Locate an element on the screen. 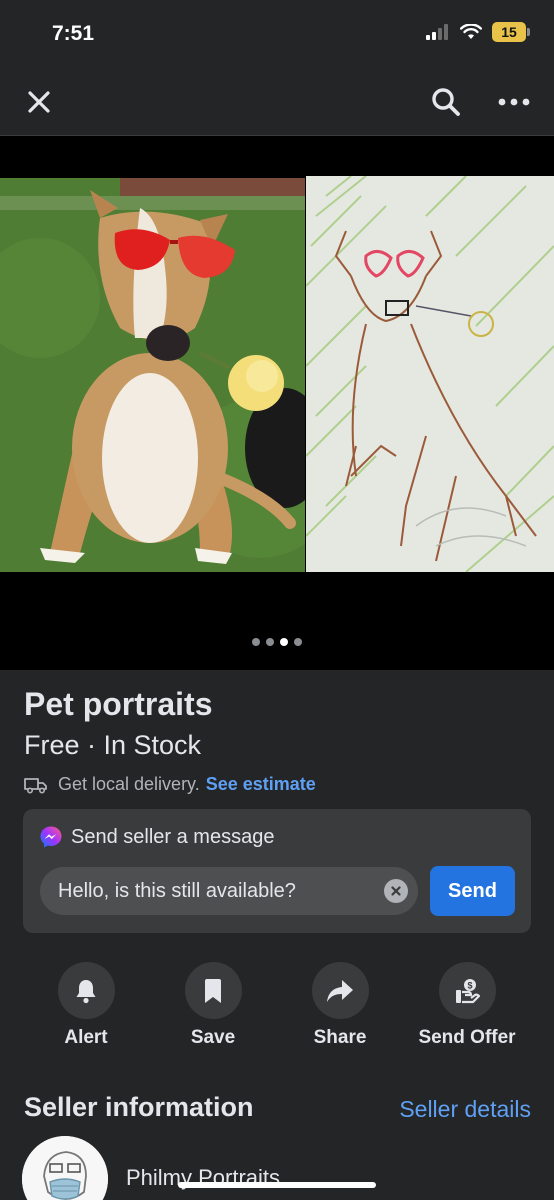 Image resolution: width=554 pixels, height=1200 pixels. signal-icon is located at coordinates (437, 32).